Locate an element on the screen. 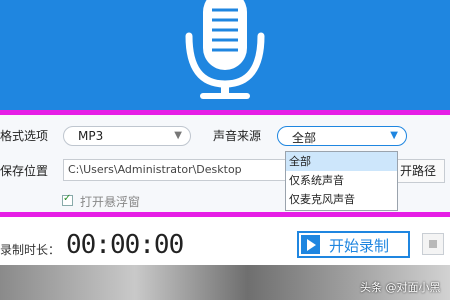 The image size is (450, 300). microphone-icon is located at coordinates (225, 49).